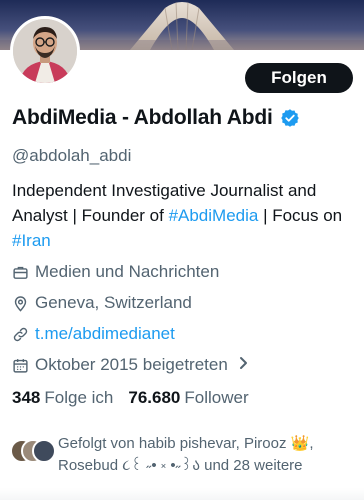 The height and width of the screenshot is (500, 364). I want to click on followers-label: Follower, so click(216, 398).